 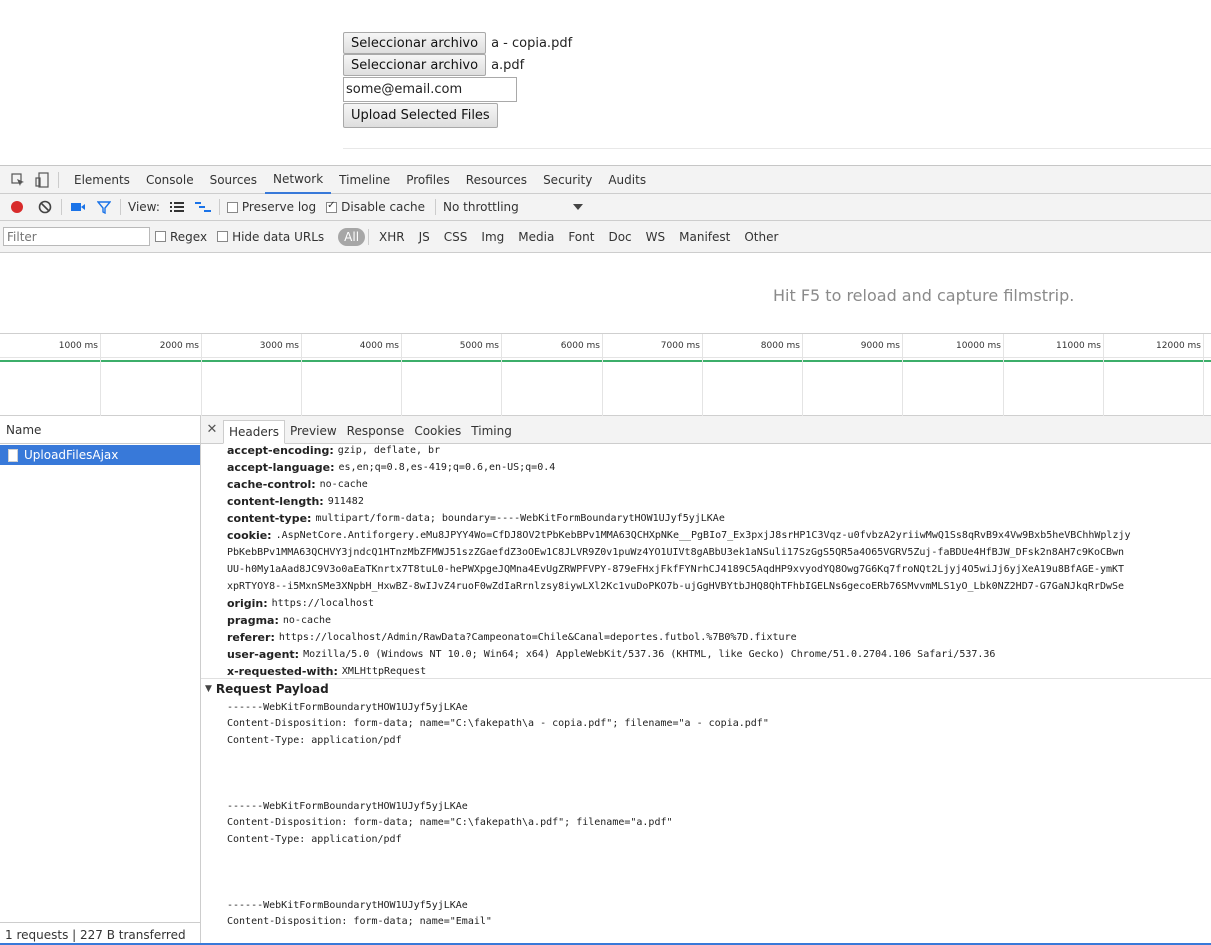 What do you see at coordinates (581, 237) in the screenshot?
I see `filter-type-font: Font` at bounding box center [581, 237].